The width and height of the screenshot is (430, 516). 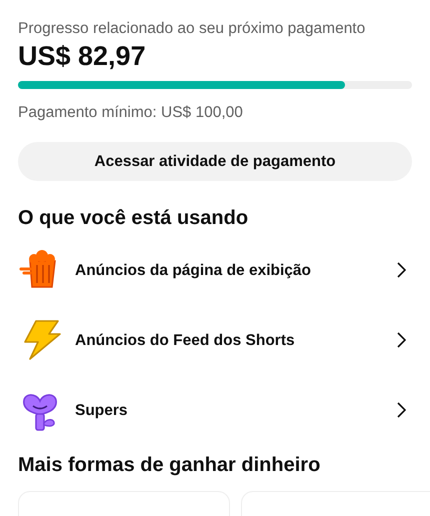 I want to click on progress-caption: Progresso relacionado ao seu próximo pagamento, so click(x=192, y=29).